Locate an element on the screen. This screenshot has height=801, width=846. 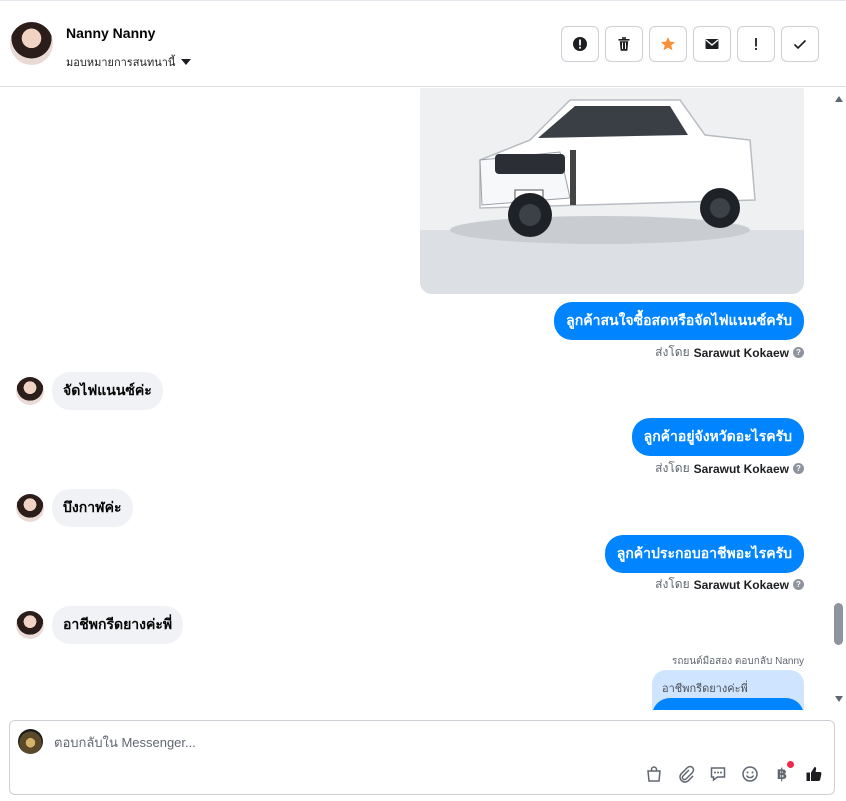
star-icon is located at coordinates (668, 44).